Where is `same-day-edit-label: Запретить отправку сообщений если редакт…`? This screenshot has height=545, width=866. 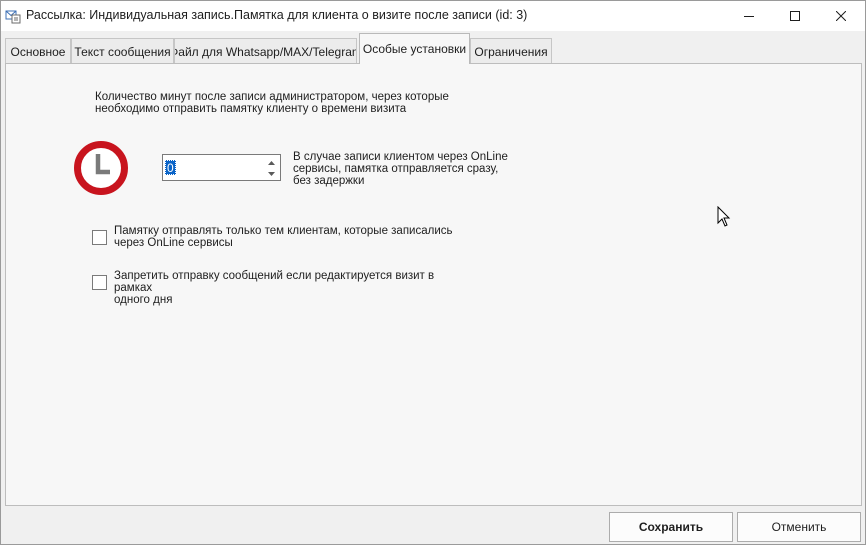 same-day-edit-label: Запретить отправку сообщений если редакт… is located at coordinates (294, 288).